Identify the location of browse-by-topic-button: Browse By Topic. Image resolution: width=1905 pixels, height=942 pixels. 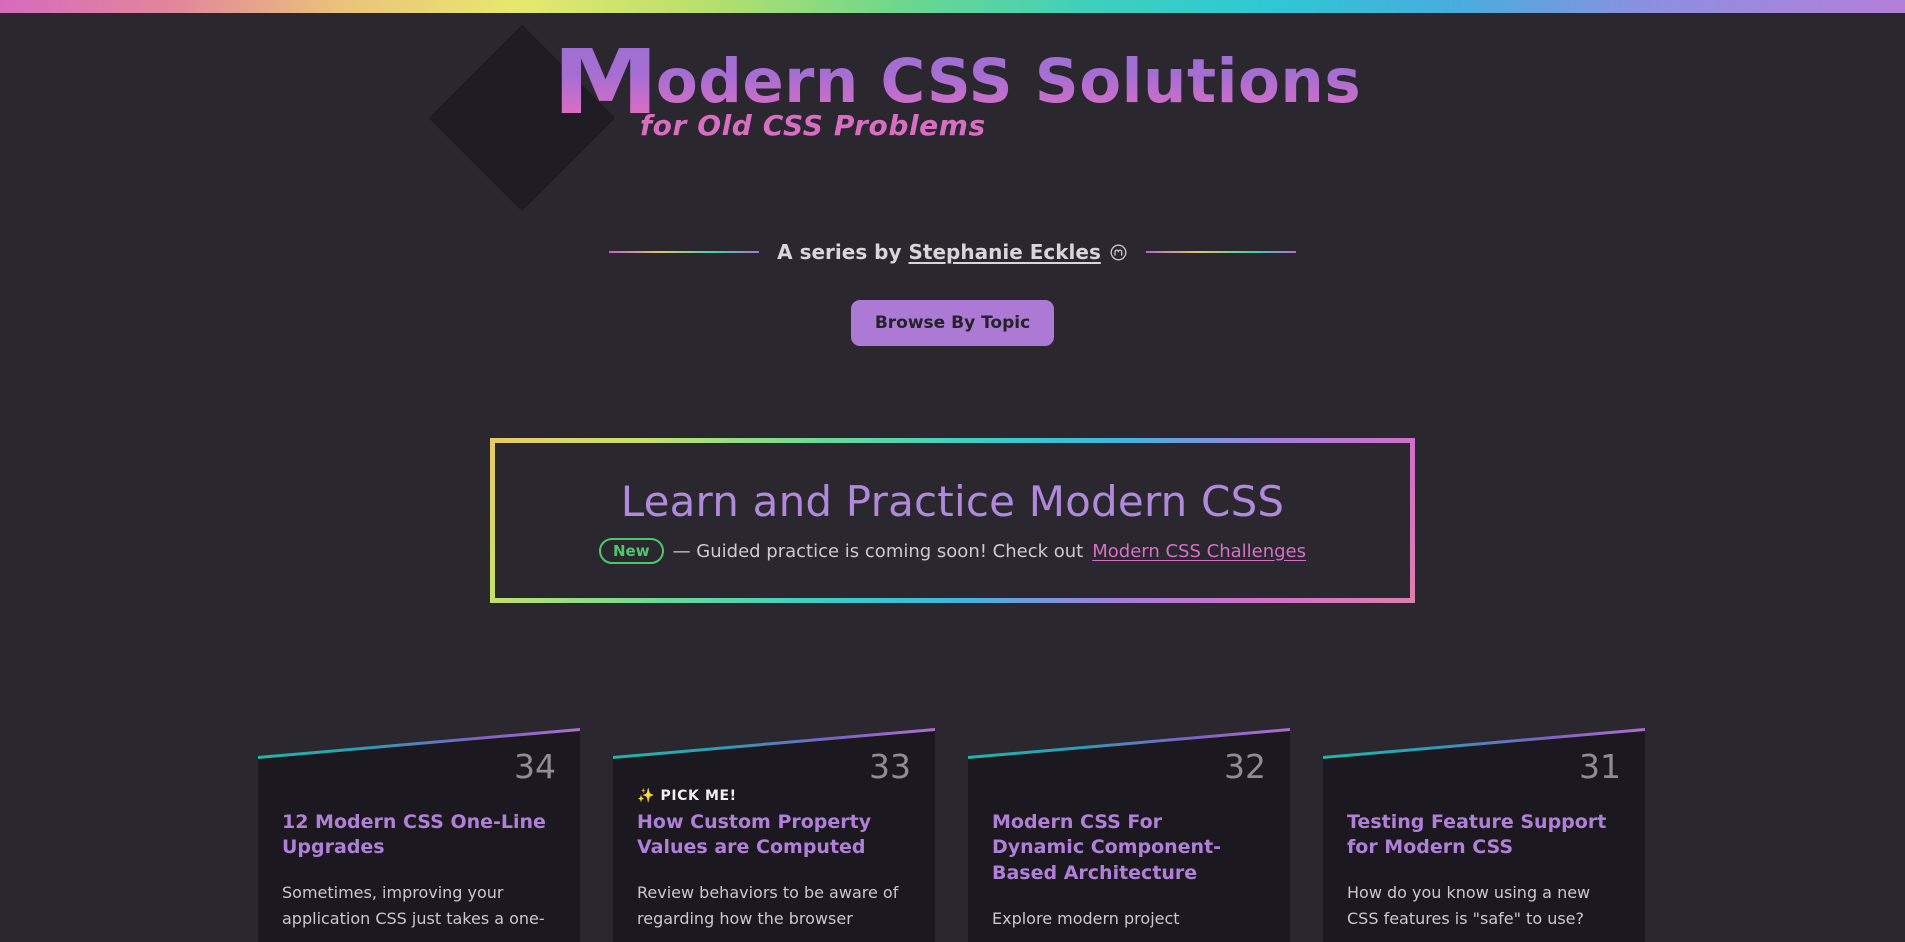
(952, 323).